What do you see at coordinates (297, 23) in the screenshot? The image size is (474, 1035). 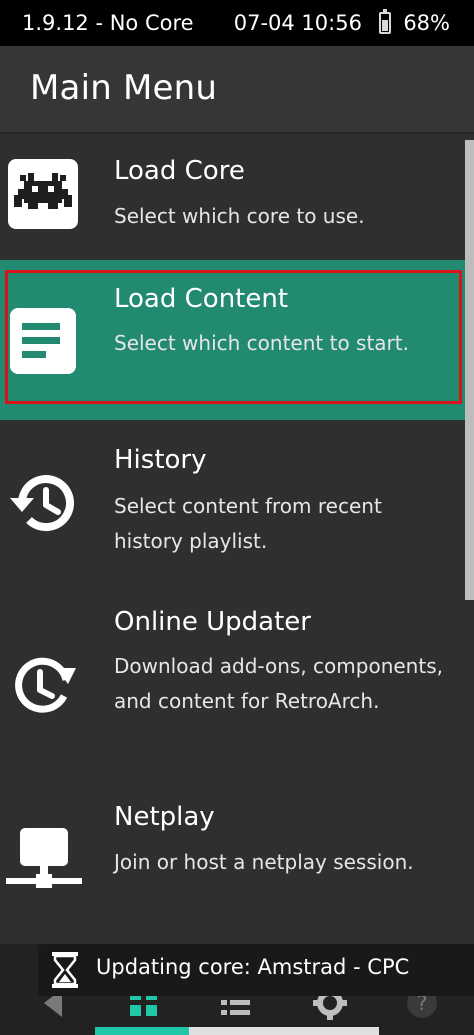 I see `status-datetime: 07-04 10:56` at bounding box center [297, 23].